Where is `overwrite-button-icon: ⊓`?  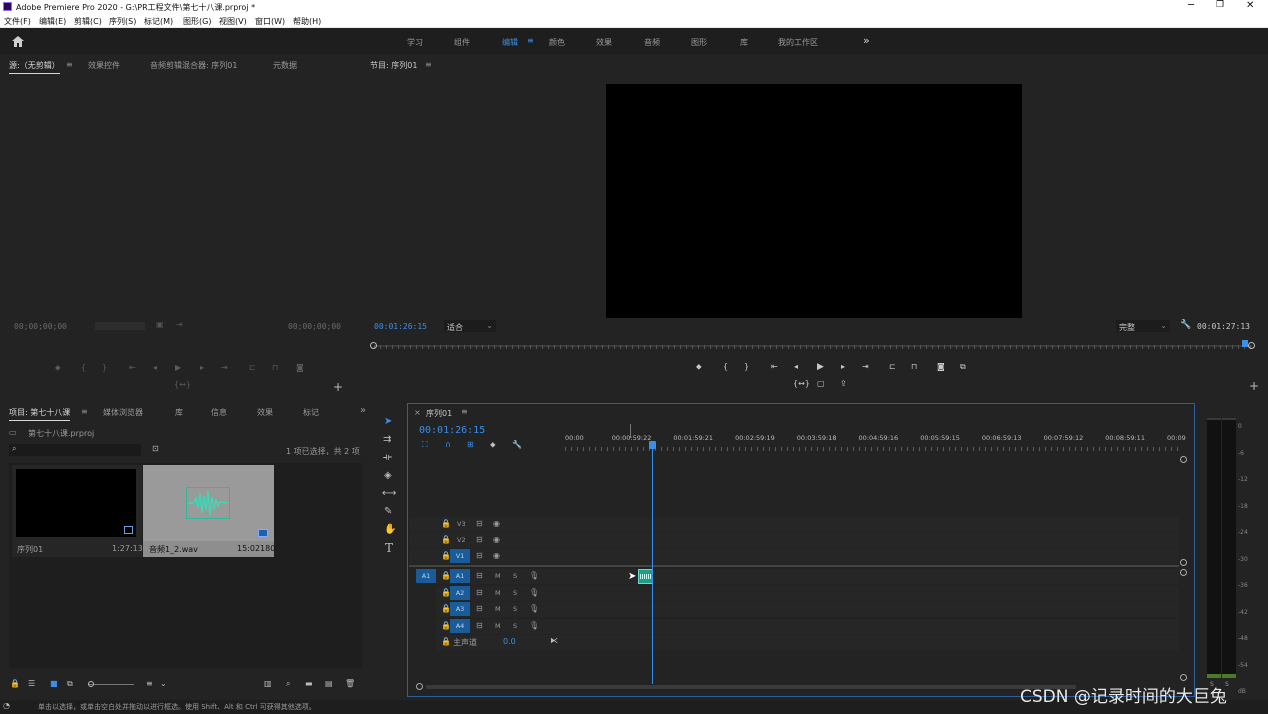 overwrite-button-icon: ⊓ is located at coordinates (275, 367).